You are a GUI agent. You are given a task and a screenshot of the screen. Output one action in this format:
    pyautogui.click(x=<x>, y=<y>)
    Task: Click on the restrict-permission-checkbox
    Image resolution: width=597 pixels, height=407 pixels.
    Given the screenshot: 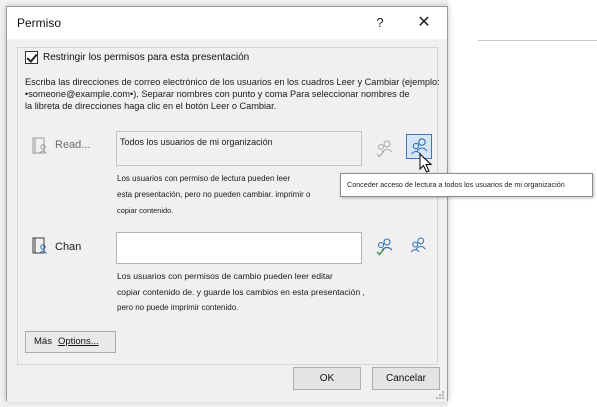 What is the action you would take?
    pyautogui.click(x=31, y=57)
    